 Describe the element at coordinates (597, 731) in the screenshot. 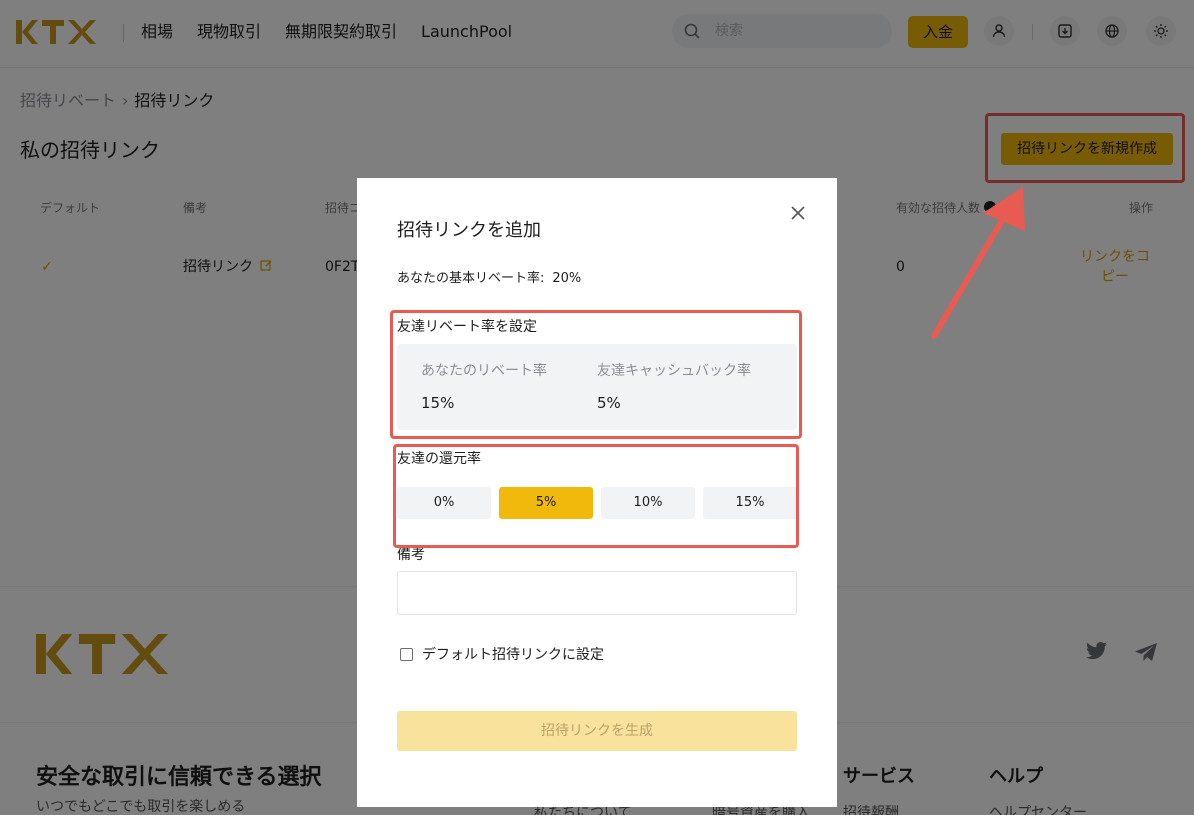

I see `generate-invite-link-button: 招待リンクを生成` at that location.